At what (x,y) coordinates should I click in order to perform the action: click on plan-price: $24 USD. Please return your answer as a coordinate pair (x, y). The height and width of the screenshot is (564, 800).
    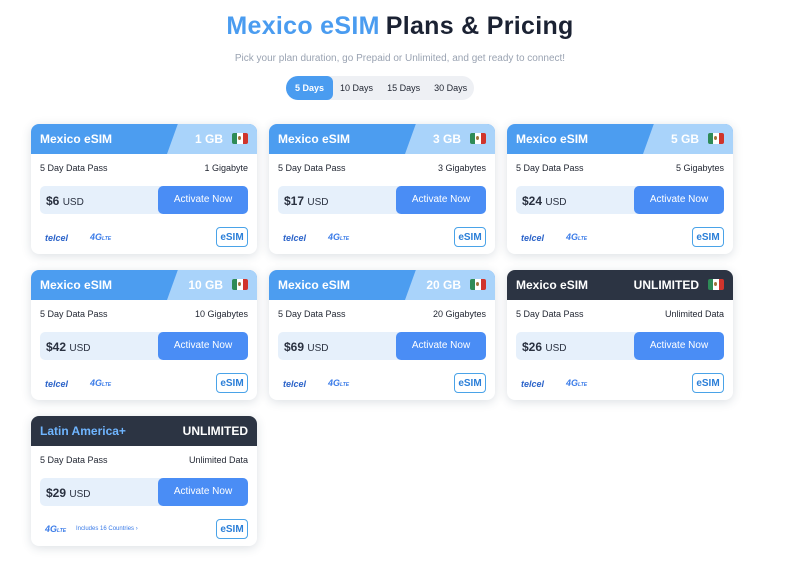
    Looking at the image, I should click on (544, 201).